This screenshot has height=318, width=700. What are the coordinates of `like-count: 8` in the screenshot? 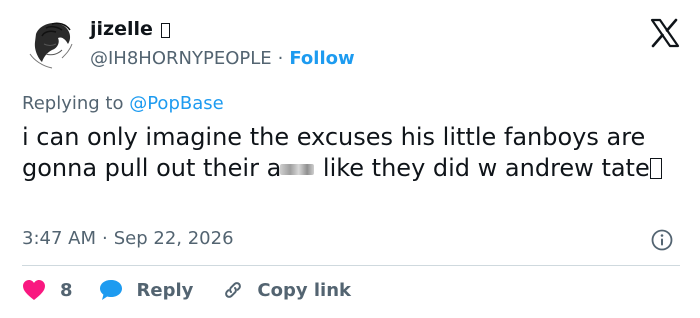 It's located at (66, 290).